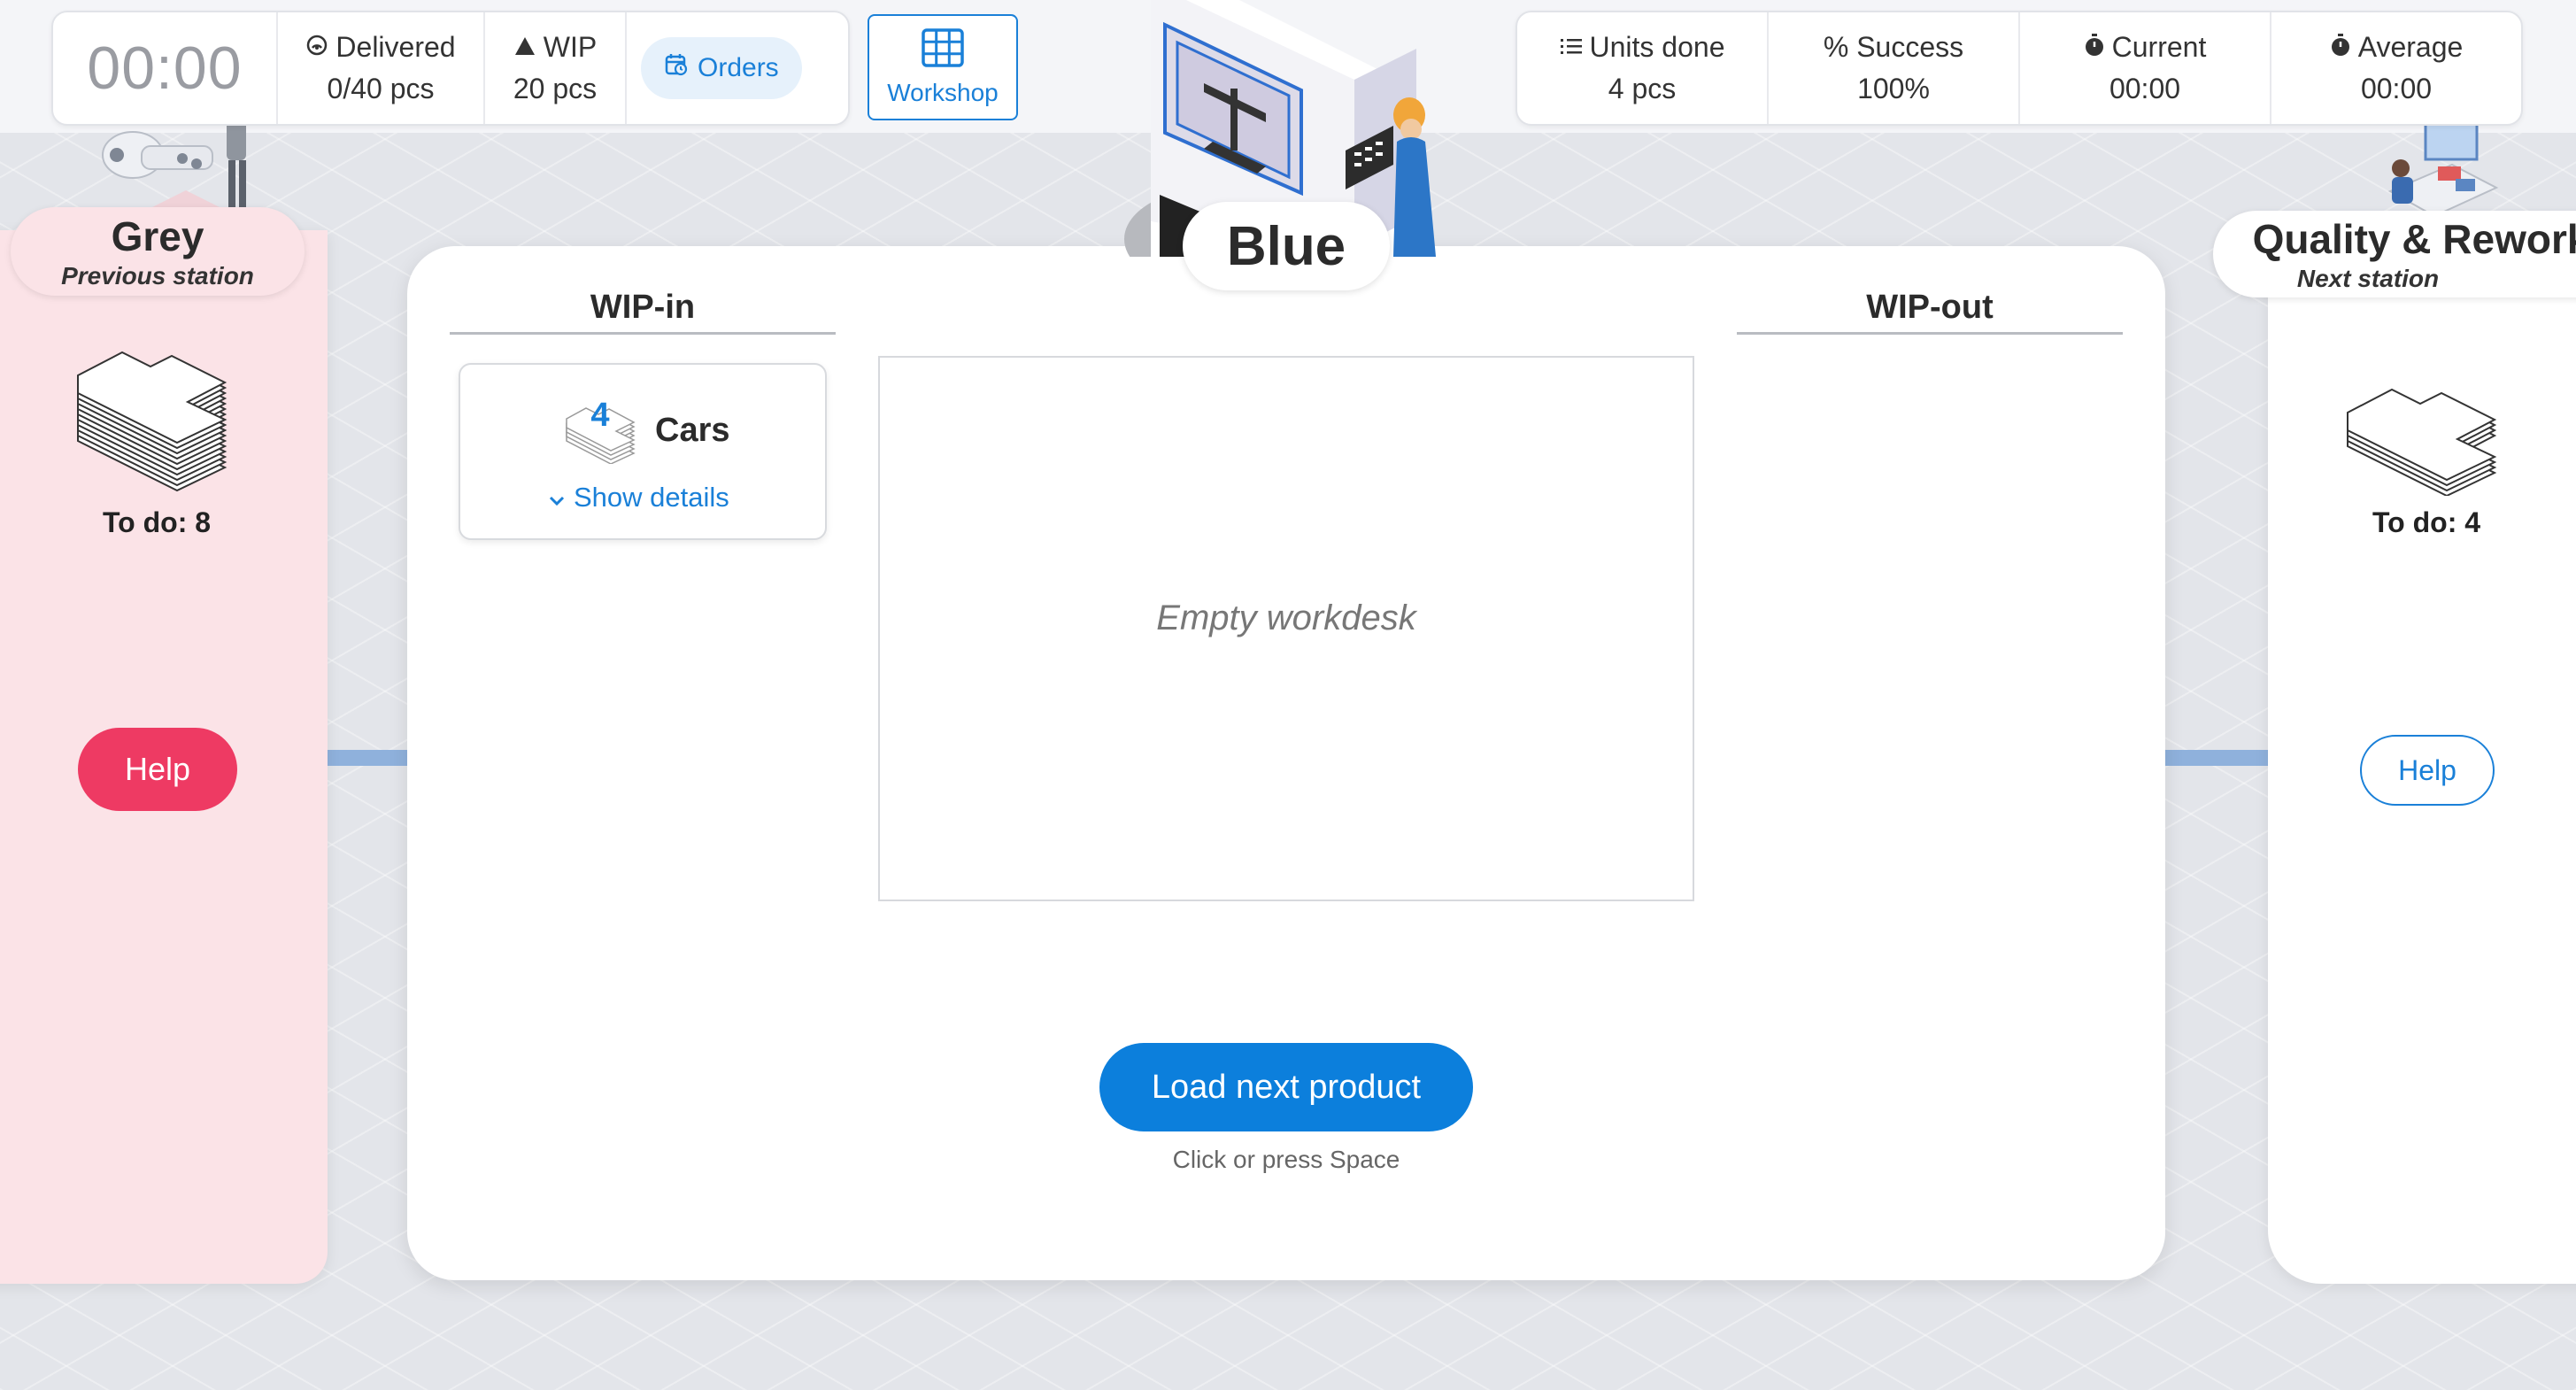 The height and width of the screenshot is (1390, 2576). Describe the element at coordinates (556, 68) in the screenshot. I see `wip-stat: WIP 20 pcs` at that location.